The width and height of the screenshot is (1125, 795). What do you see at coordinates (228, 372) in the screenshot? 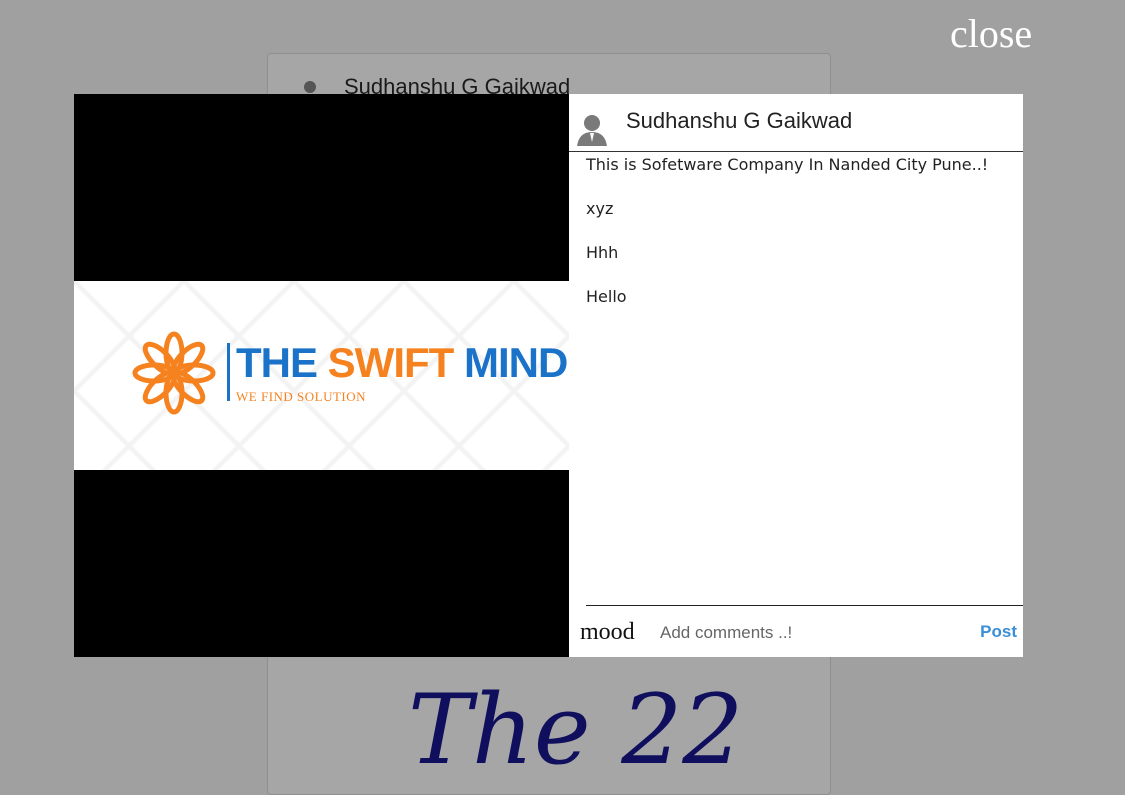
I see `logo-divider` at bounding box center [228, 372].